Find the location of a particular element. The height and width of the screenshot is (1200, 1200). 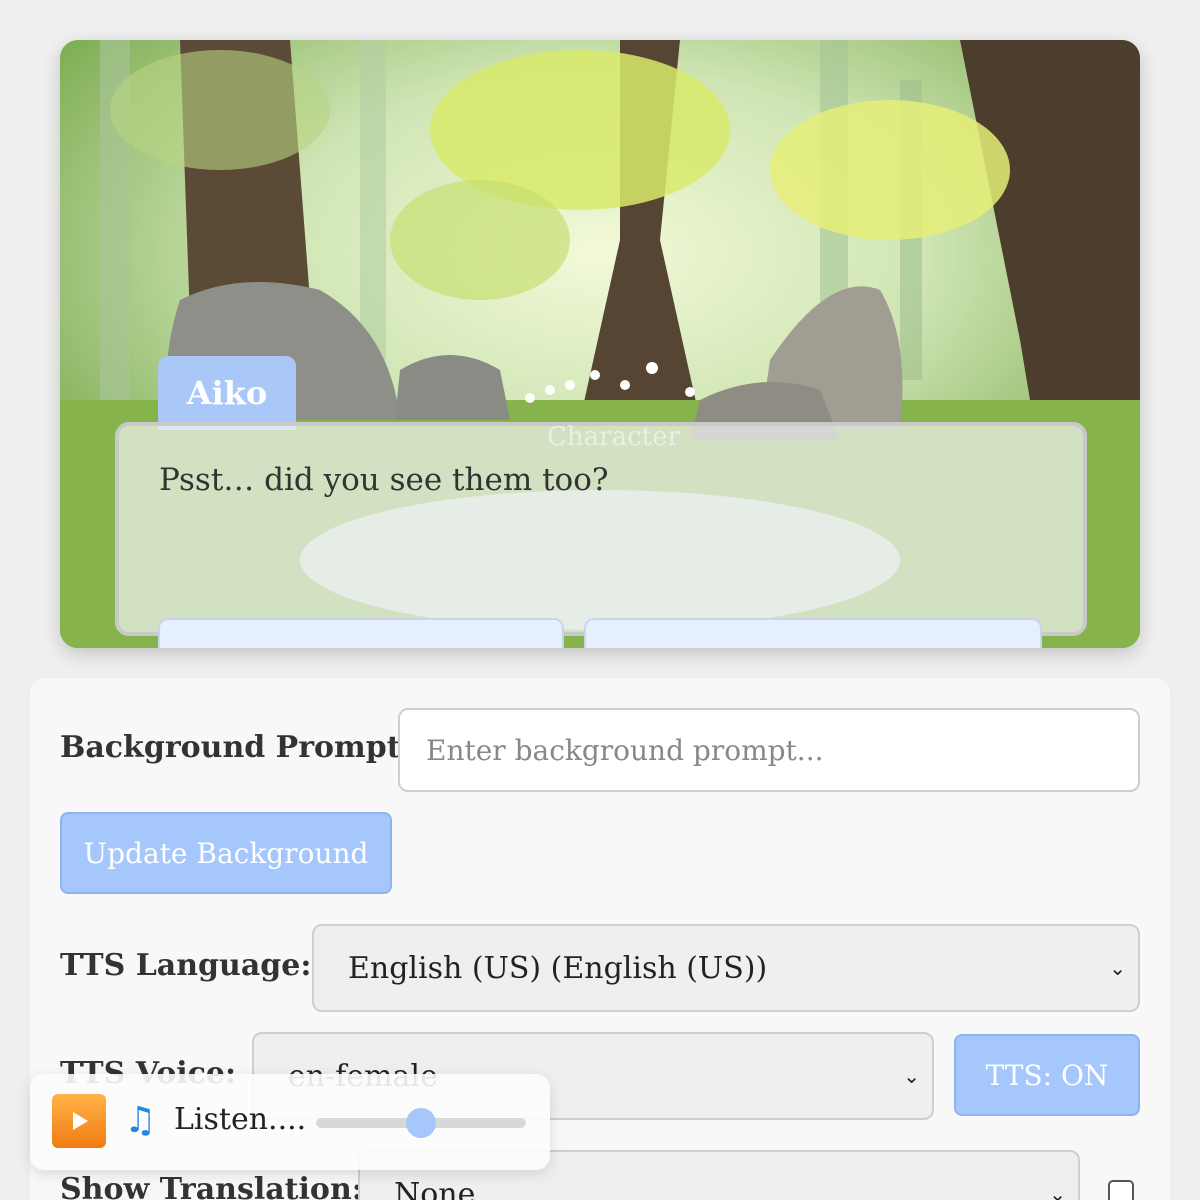

update-background-label: Update Background is located at coordinates (226, 853).